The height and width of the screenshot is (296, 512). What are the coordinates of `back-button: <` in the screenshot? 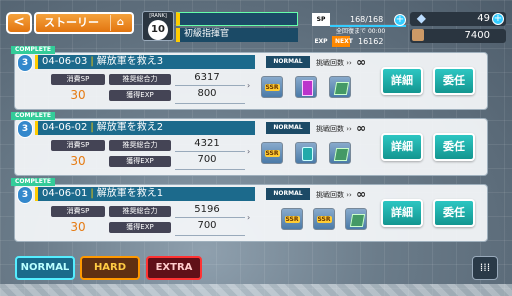 It's located at (19, 23).